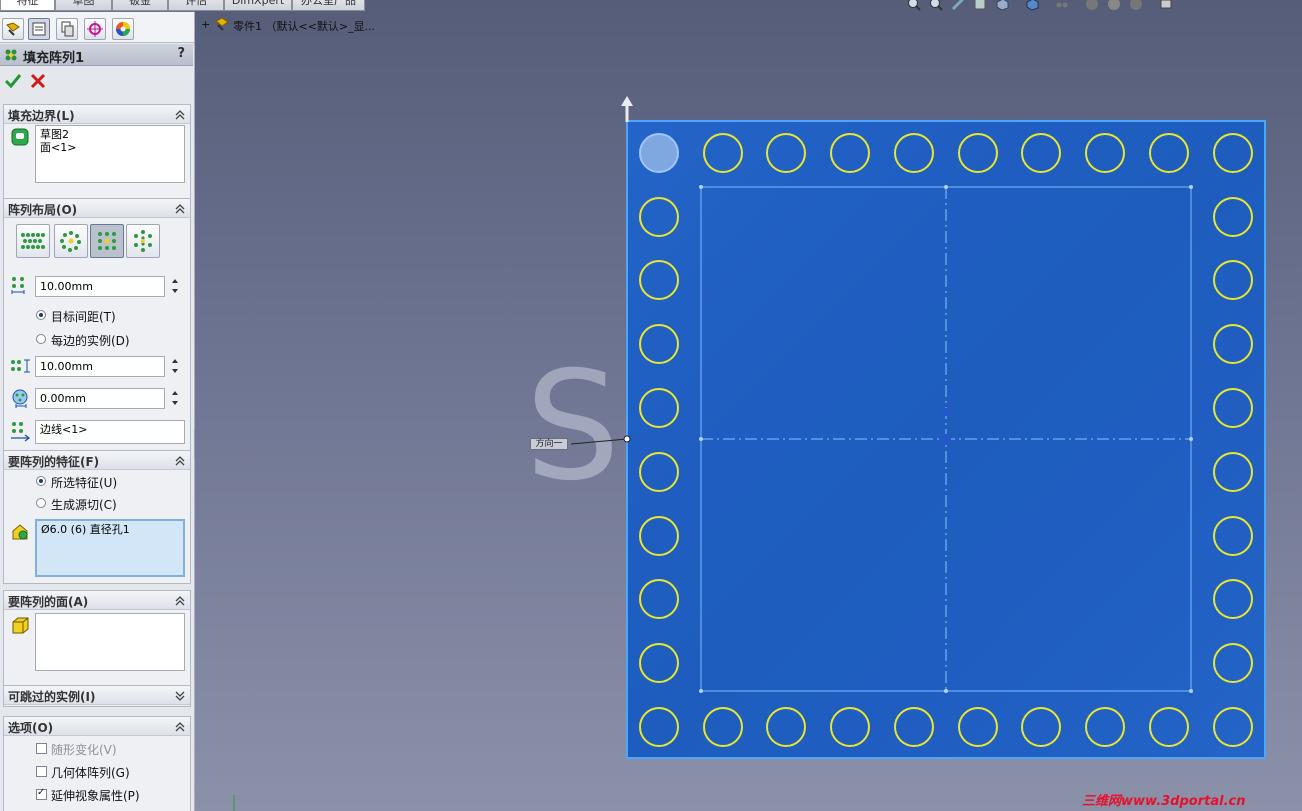 Image resolution: width=1302 pixels, height=811 pixels. I want to click on direction-leader-point, so click(627, 439).